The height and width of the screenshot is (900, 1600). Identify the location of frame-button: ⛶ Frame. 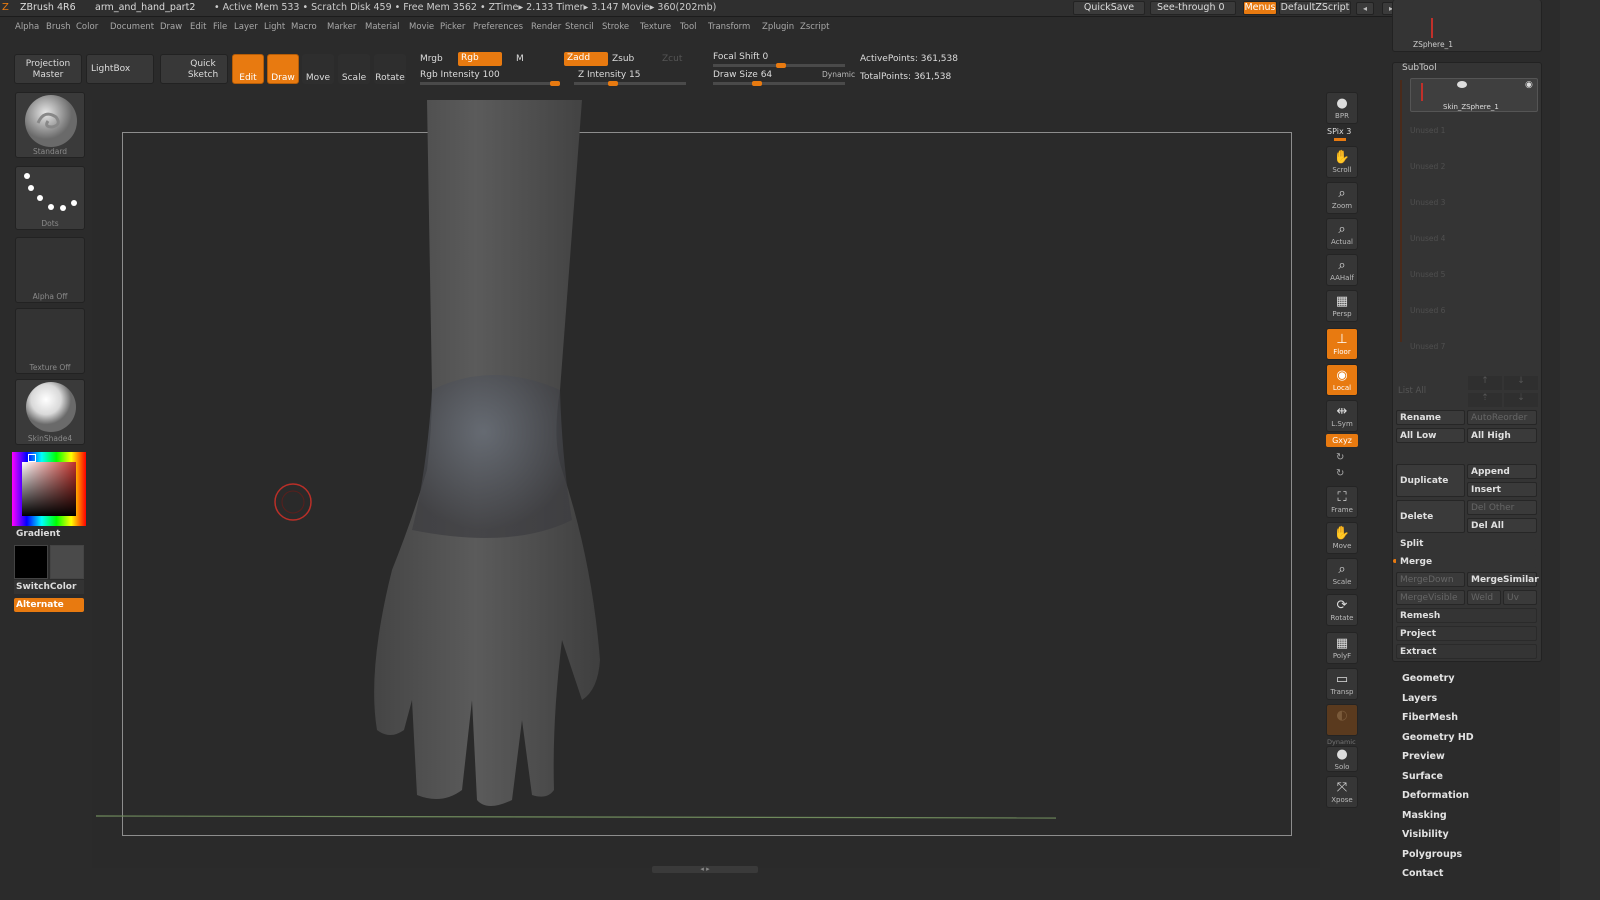
(1342, 502).